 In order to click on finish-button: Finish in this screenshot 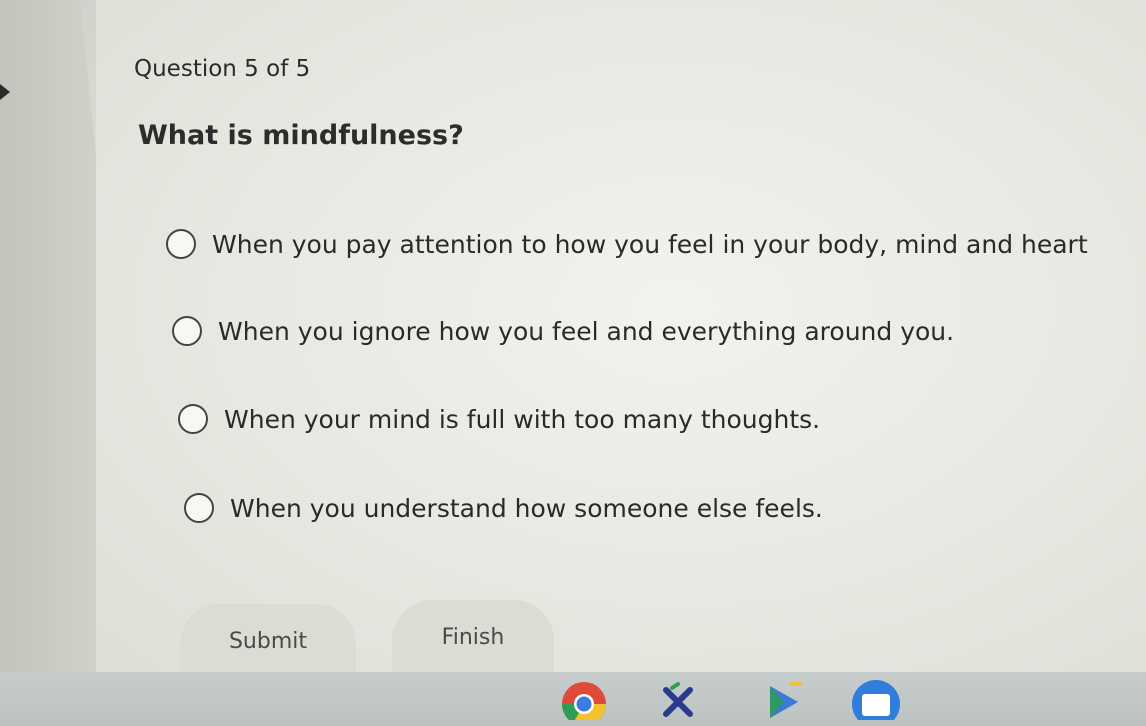, I will do `click(473, 637)`.